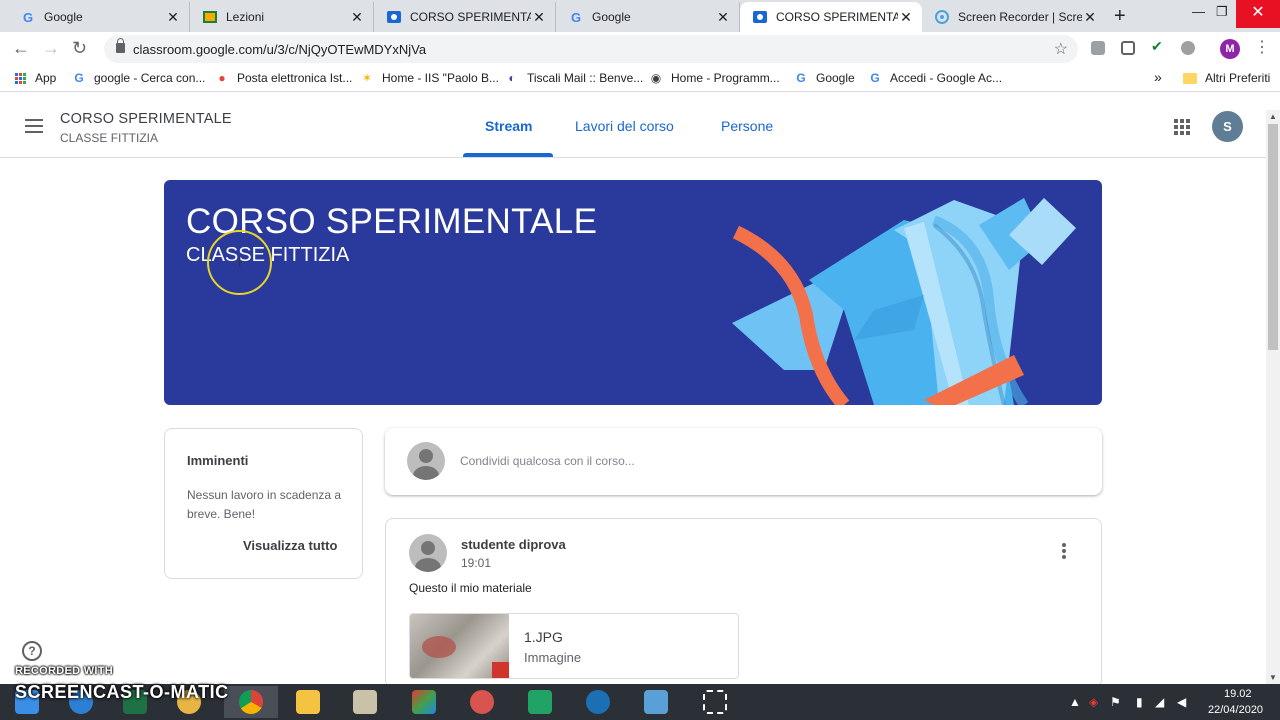  Describe the element at coordinates (1128, 48) in the screenshot. I see `extension-grid-icon` at that location.